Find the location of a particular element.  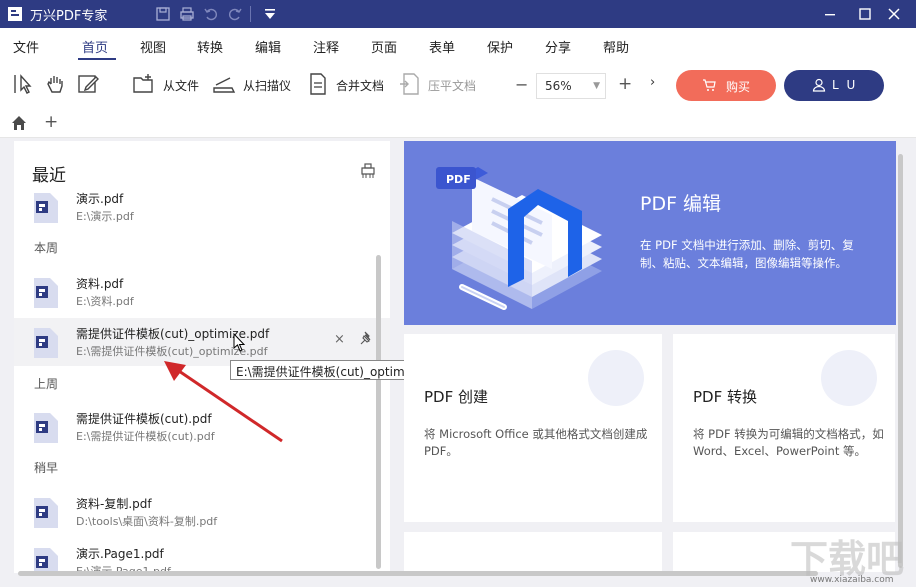

menu-home: 首页 is located at coordinates (95, 46).